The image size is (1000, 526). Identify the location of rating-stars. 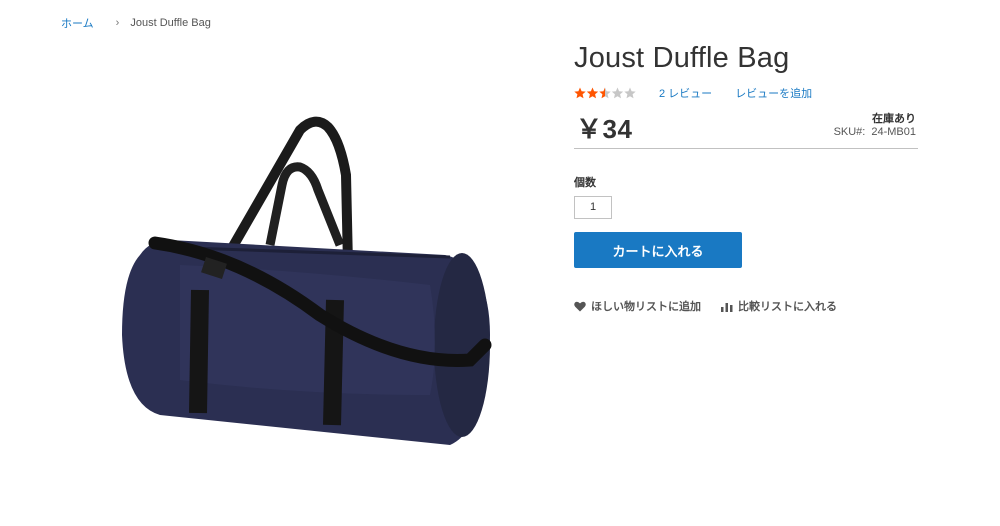
(605, 93).